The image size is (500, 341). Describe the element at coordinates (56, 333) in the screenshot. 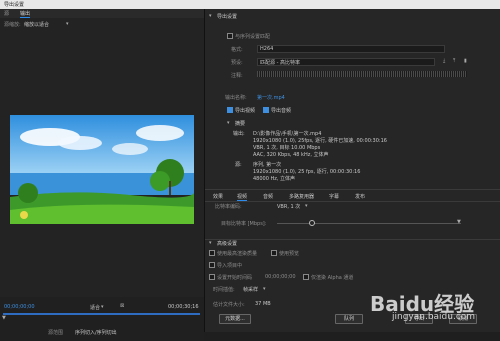

I see `source-range-label: 源范围` at that location.